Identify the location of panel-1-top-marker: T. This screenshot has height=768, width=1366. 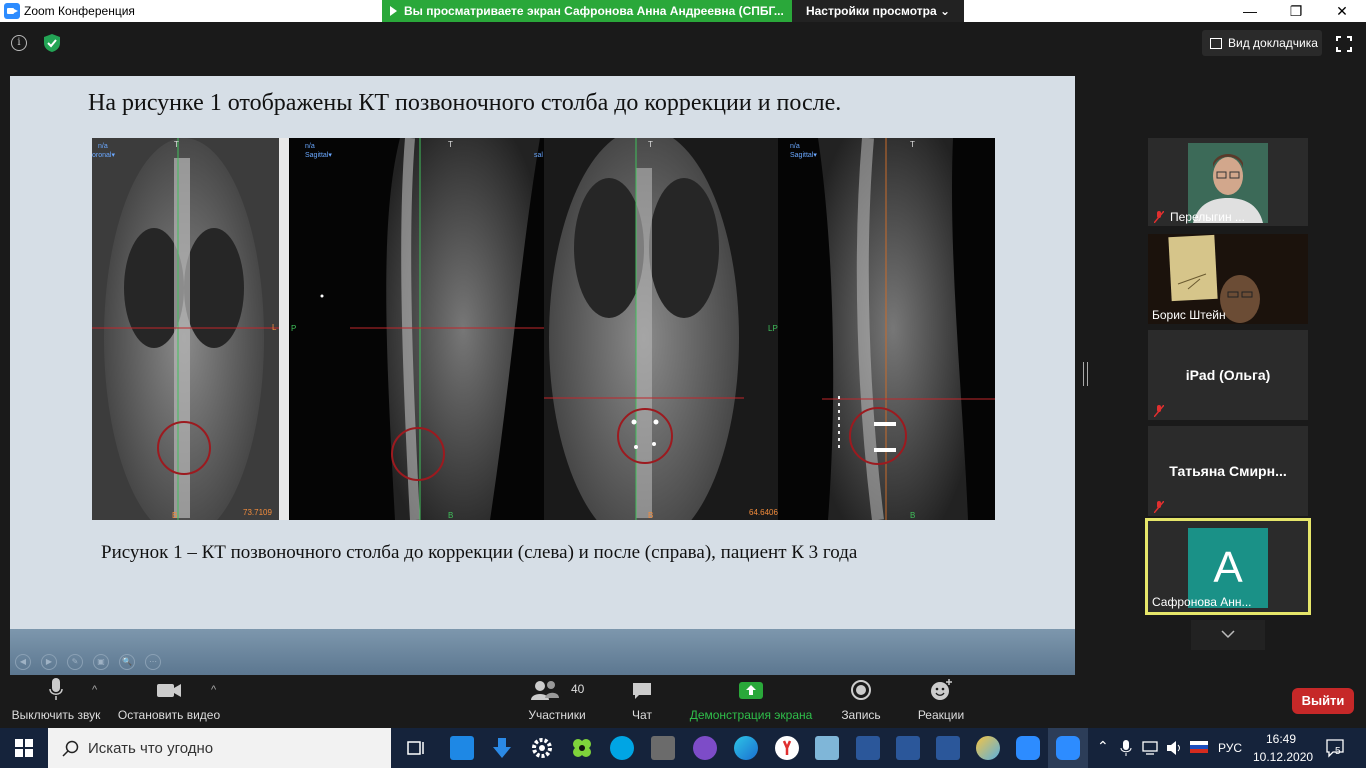
(176, 144).